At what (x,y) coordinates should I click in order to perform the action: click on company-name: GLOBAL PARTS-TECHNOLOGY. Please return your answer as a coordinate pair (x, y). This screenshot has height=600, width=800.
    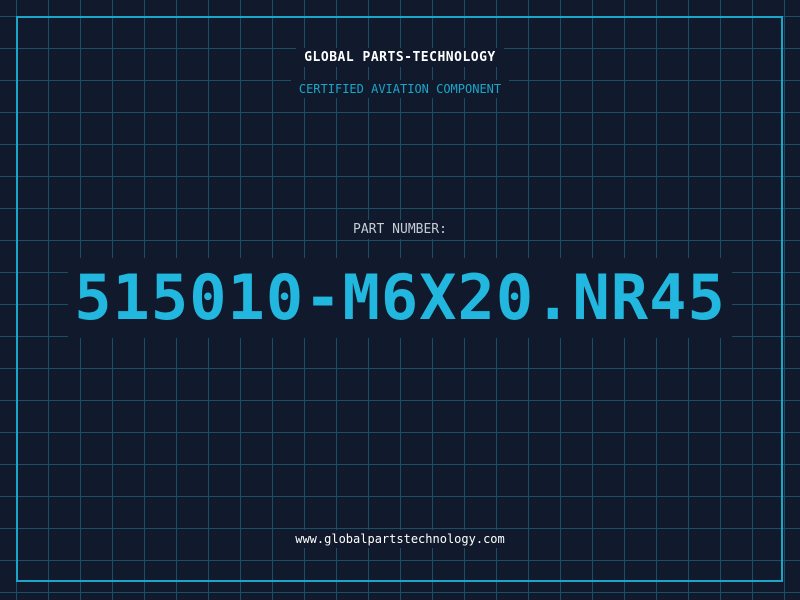
    Looking at the image, I should click on (400, 57).